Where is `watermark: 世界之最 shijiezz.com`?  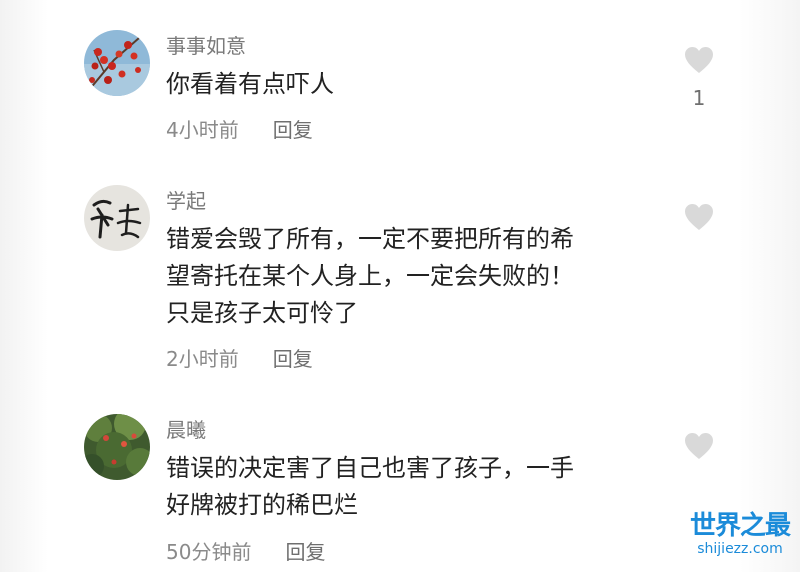 watermark: 世界之最 shijiezz.com is located at coordinates (740, 534).